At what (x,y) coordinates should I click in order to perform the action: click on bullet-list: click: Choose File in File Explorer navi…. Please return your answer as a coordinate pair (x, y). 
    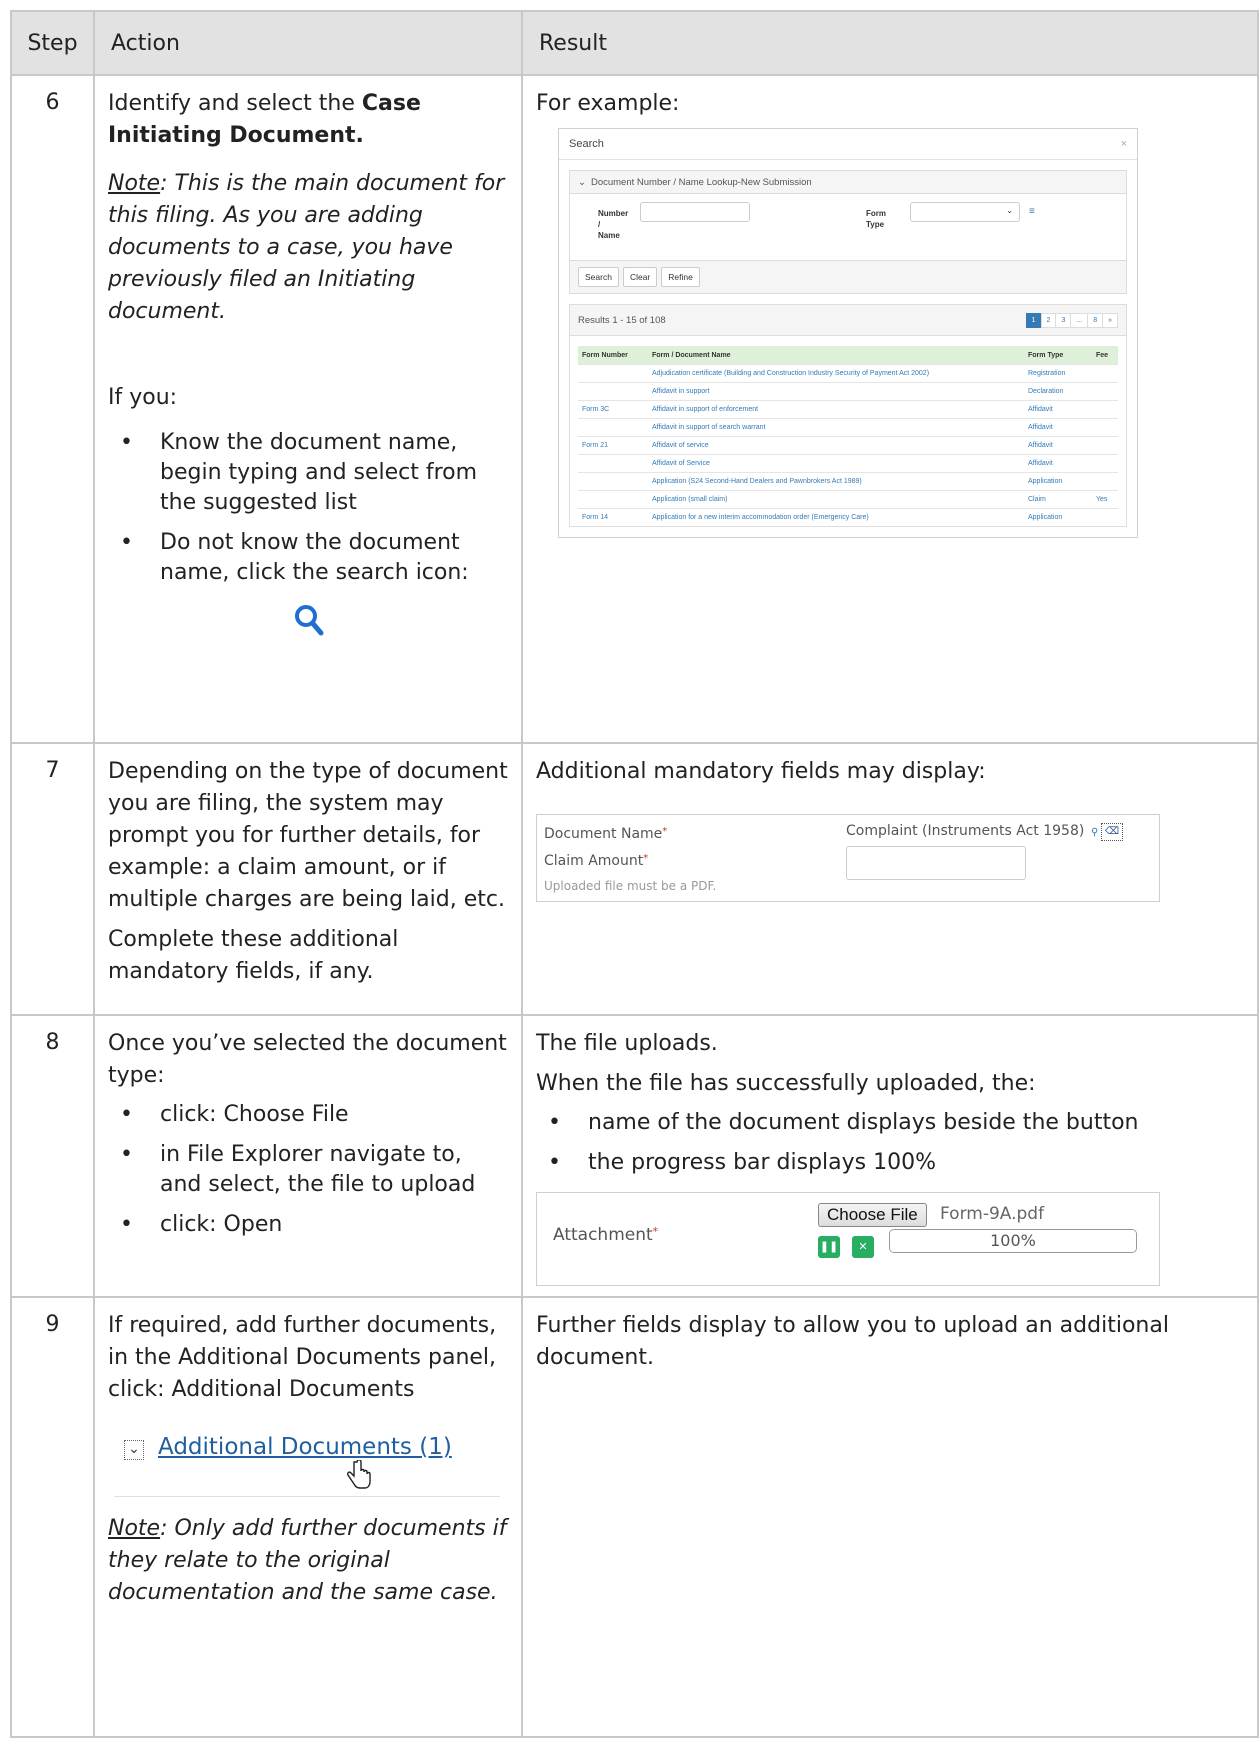
    Looking at the image, I should click on (308, 1170).